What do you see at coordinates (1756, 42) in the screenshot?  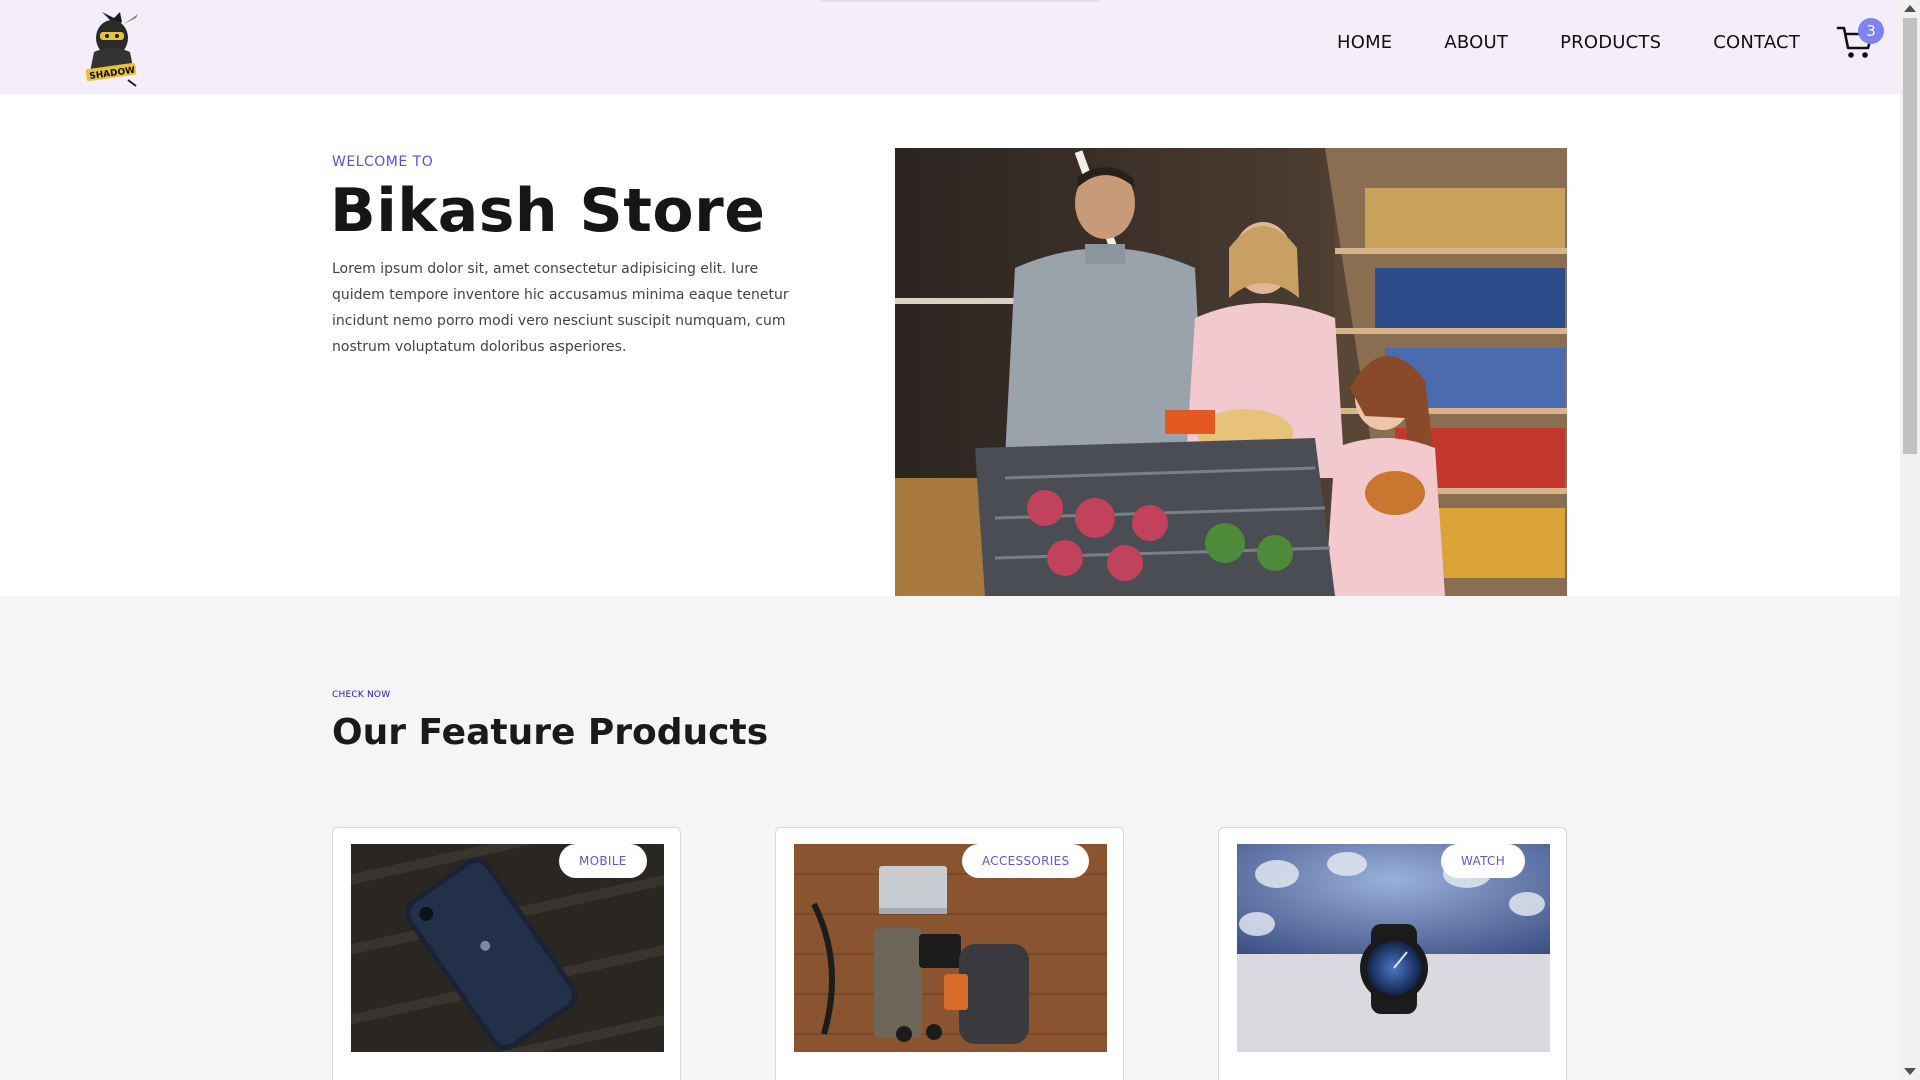 I see `nav-contact-link: CONTACT` at bounding box center [1756, 42].